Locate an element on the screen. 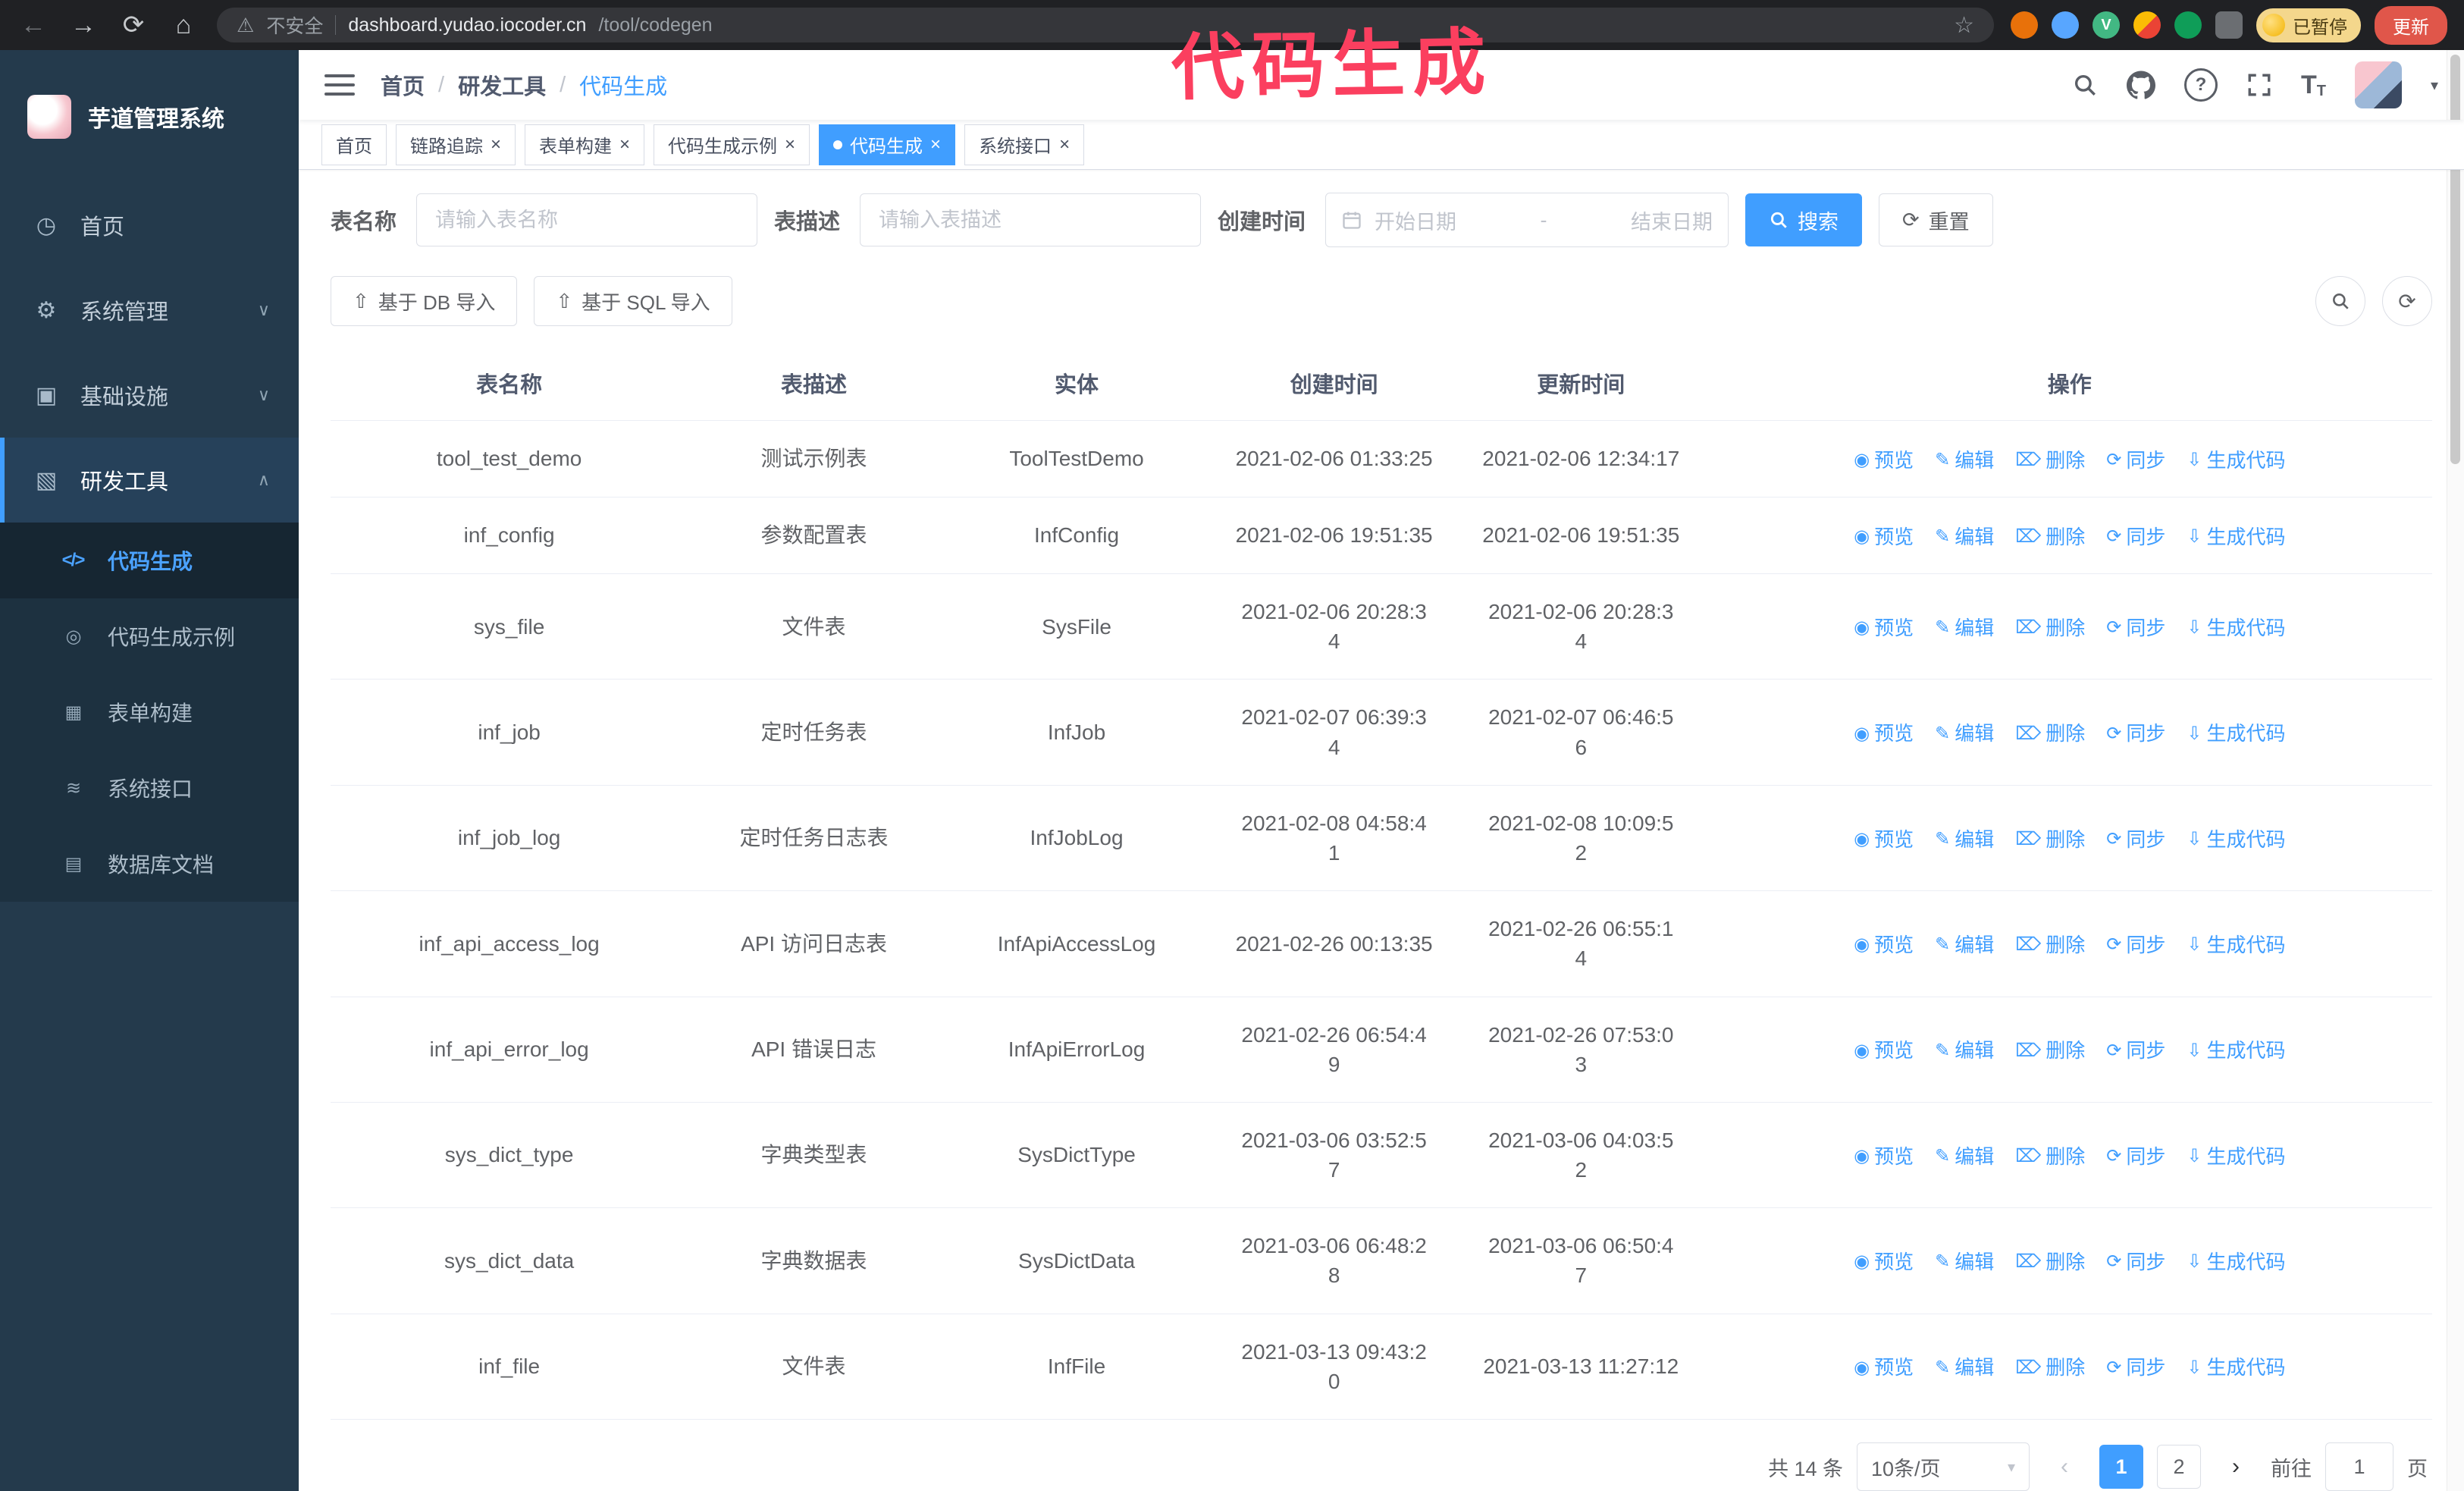  reload-icon: ⟳ is located at coordinates (133, 25).